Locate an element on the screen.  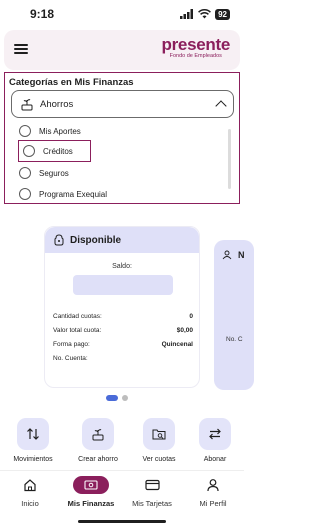
home-icon is located at coordinates (30, 485).